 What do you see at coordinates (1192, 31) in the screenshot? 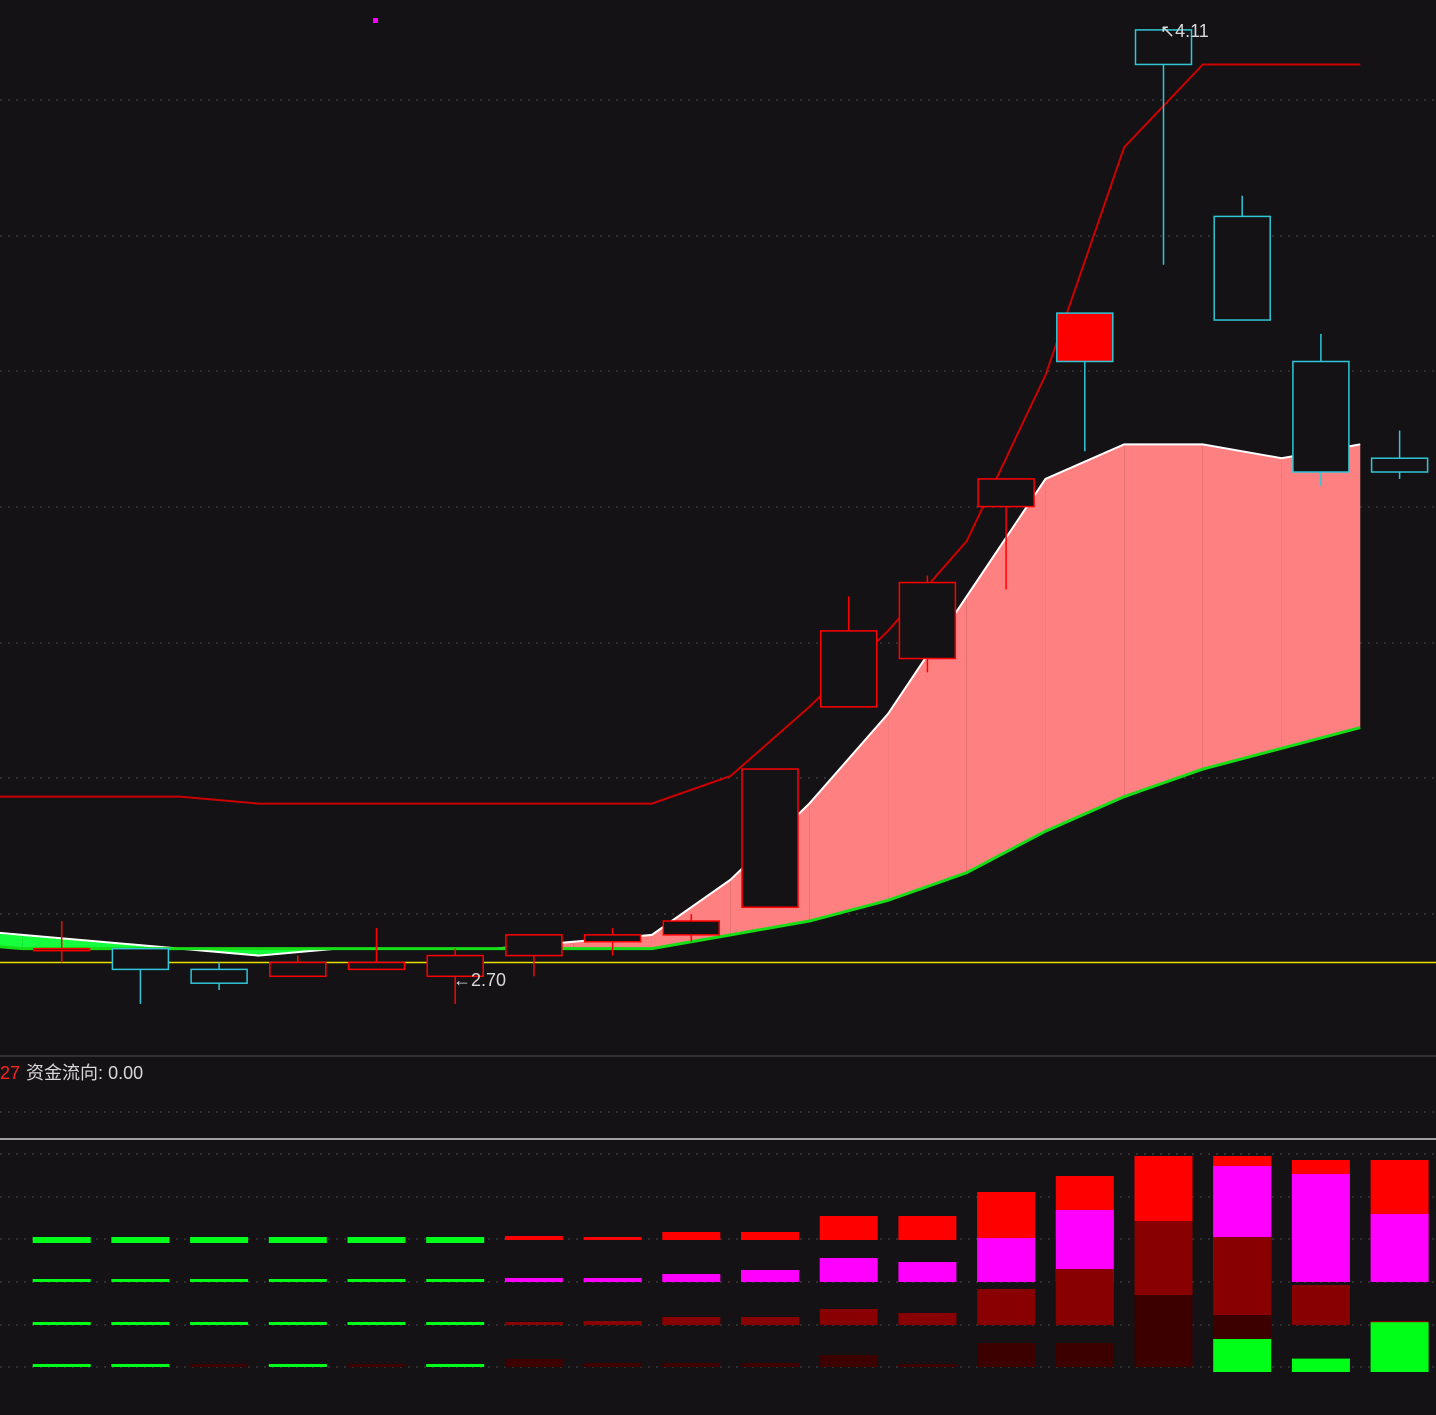
I see `high-price-value: 4.11` at bounding box center [1192, 31].